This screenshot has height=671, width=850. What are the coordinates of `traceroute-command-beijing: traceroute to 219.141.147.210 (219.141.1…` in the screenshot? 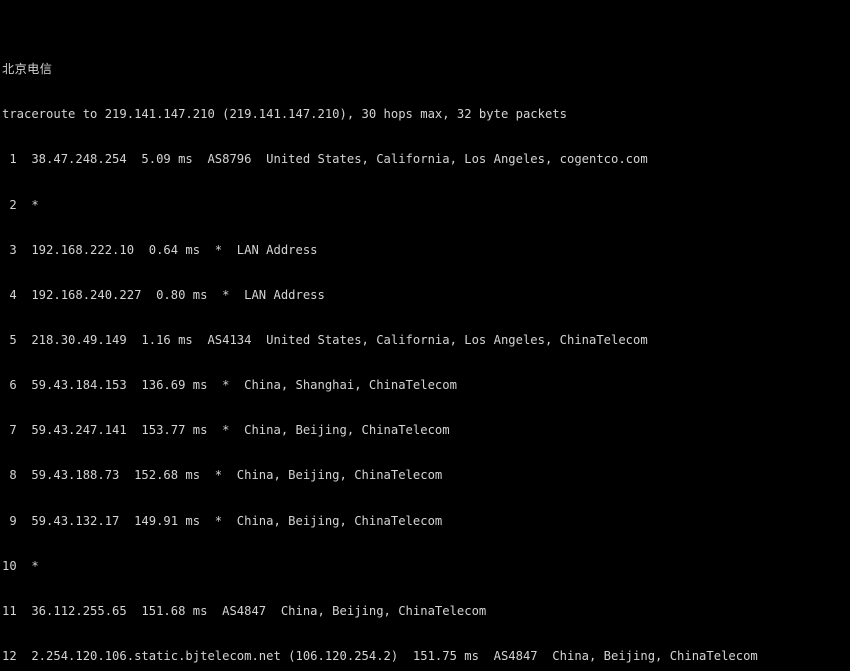 It's located at (284, 114).